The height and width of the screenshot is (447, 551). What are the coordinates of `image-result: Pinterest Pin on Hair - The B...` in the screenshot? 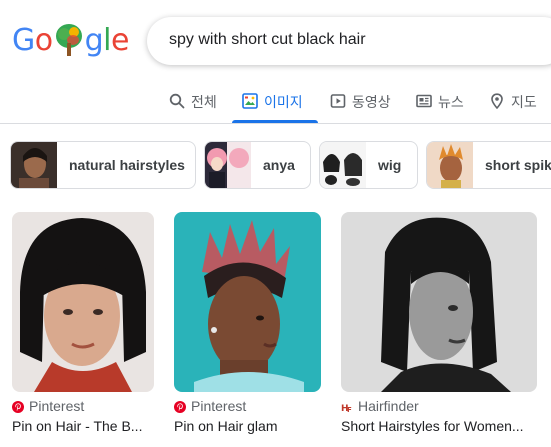 It's located at (83, 323).